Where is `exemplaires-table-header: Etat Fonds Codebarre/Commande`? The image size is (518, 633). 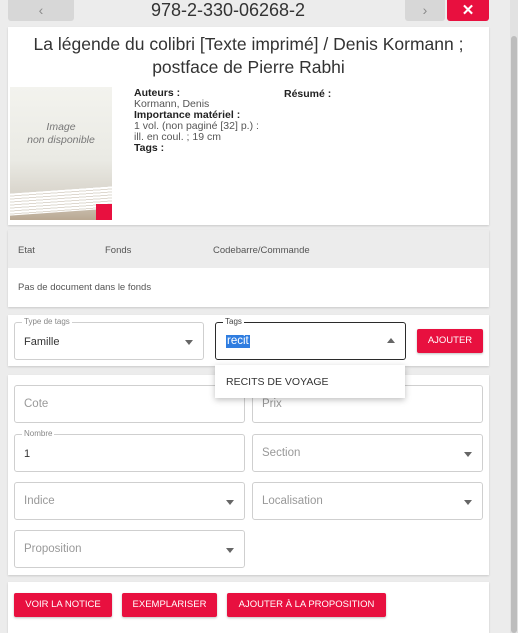
exemplaires-table-header: Etat Fonds Codebarre/Commande is located at coordinates (248, 249).